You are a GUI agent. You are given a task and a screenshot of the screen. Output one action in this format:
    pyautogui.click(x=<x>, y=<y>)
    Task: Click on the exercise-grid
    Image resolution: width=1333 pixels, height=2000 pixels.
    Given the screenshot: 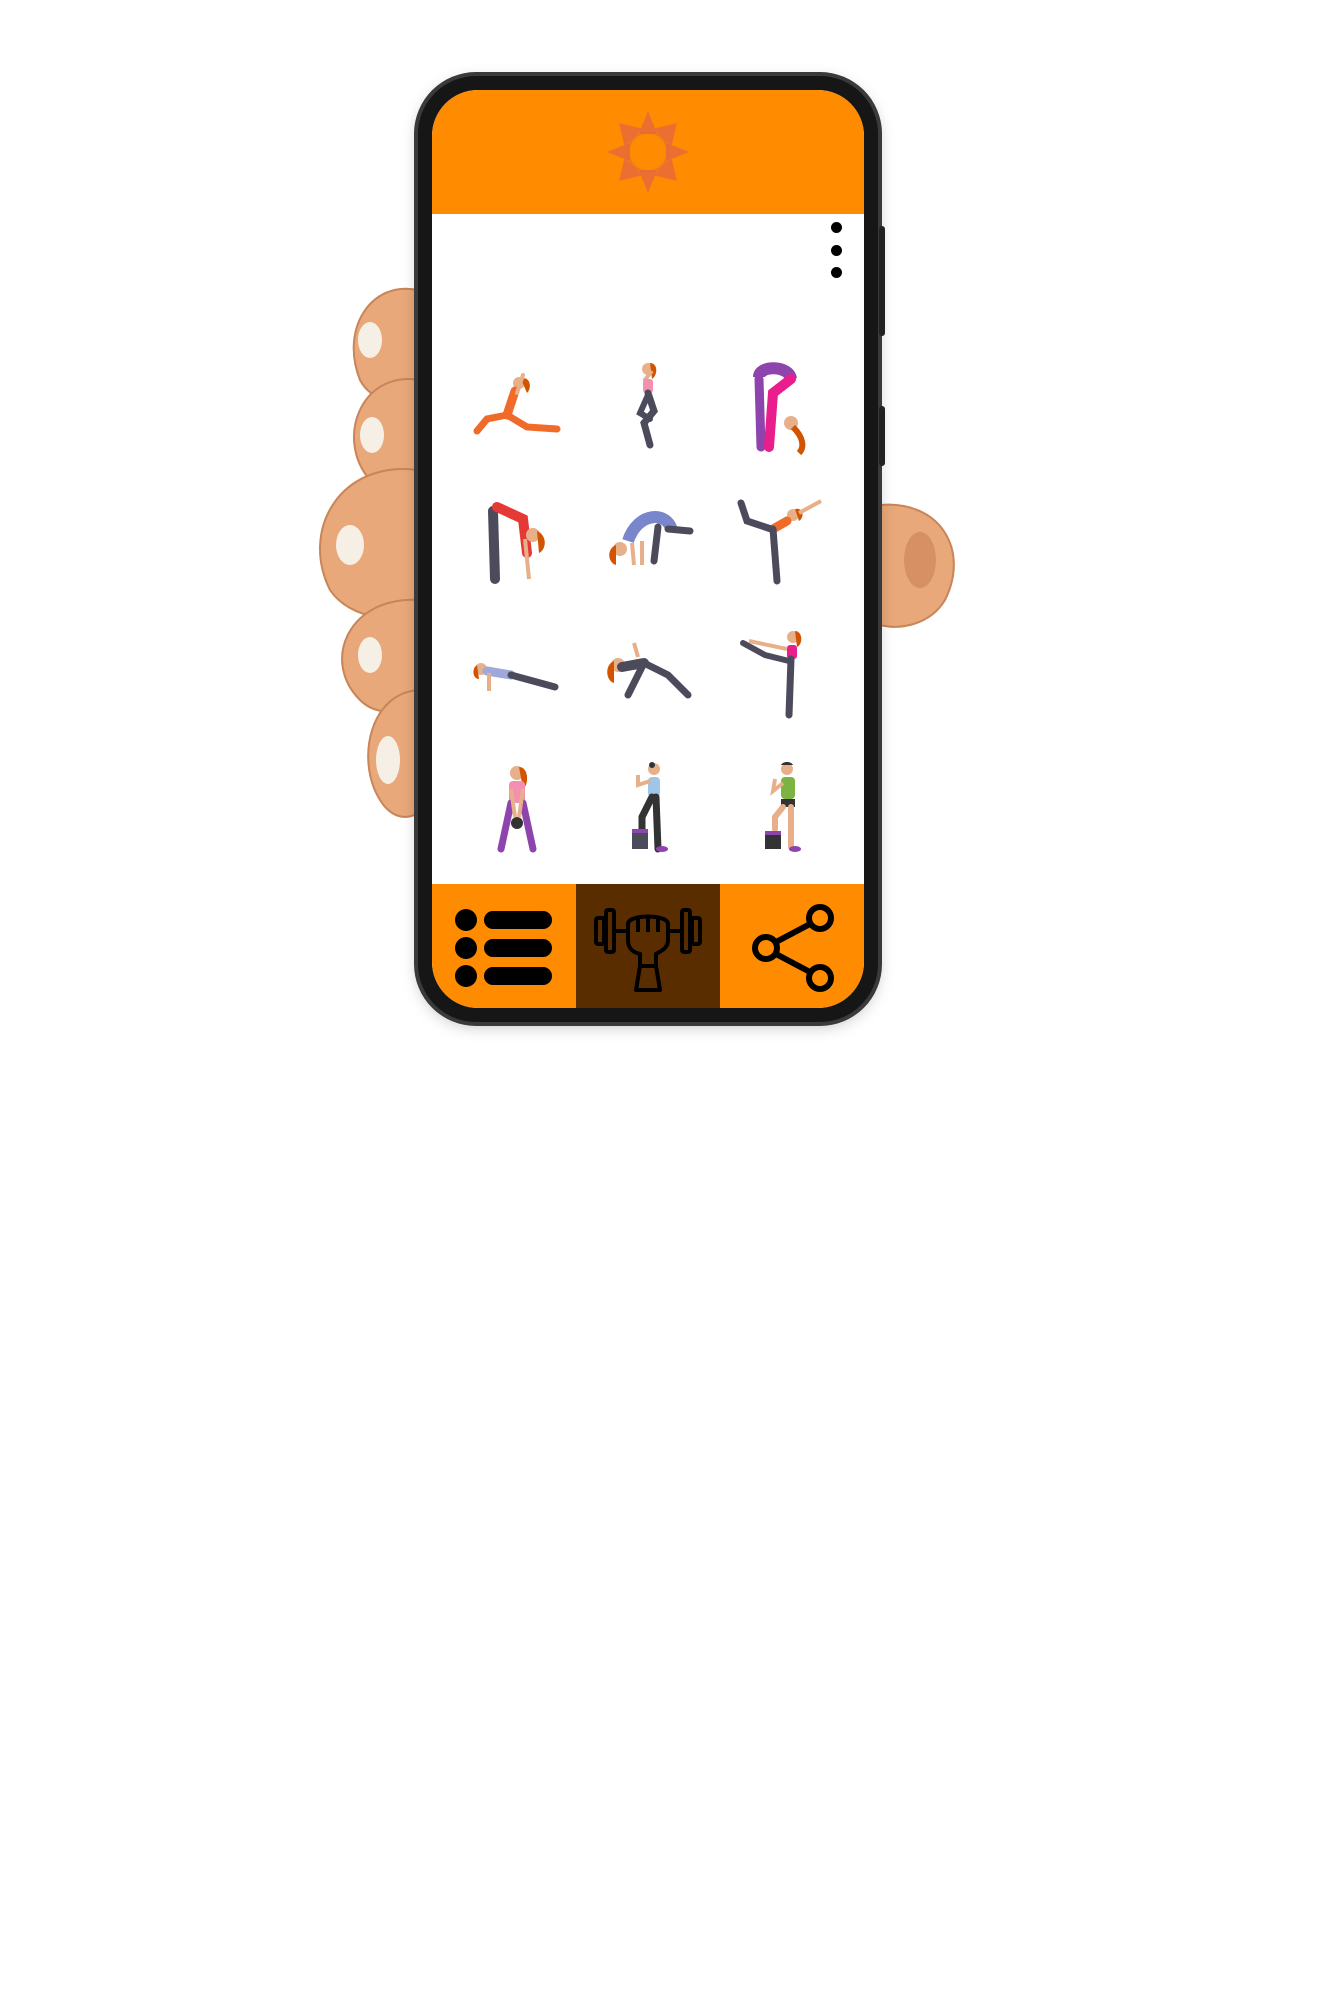 What is the action you would take?
    pyautogui.click(x=648, y=608)
    